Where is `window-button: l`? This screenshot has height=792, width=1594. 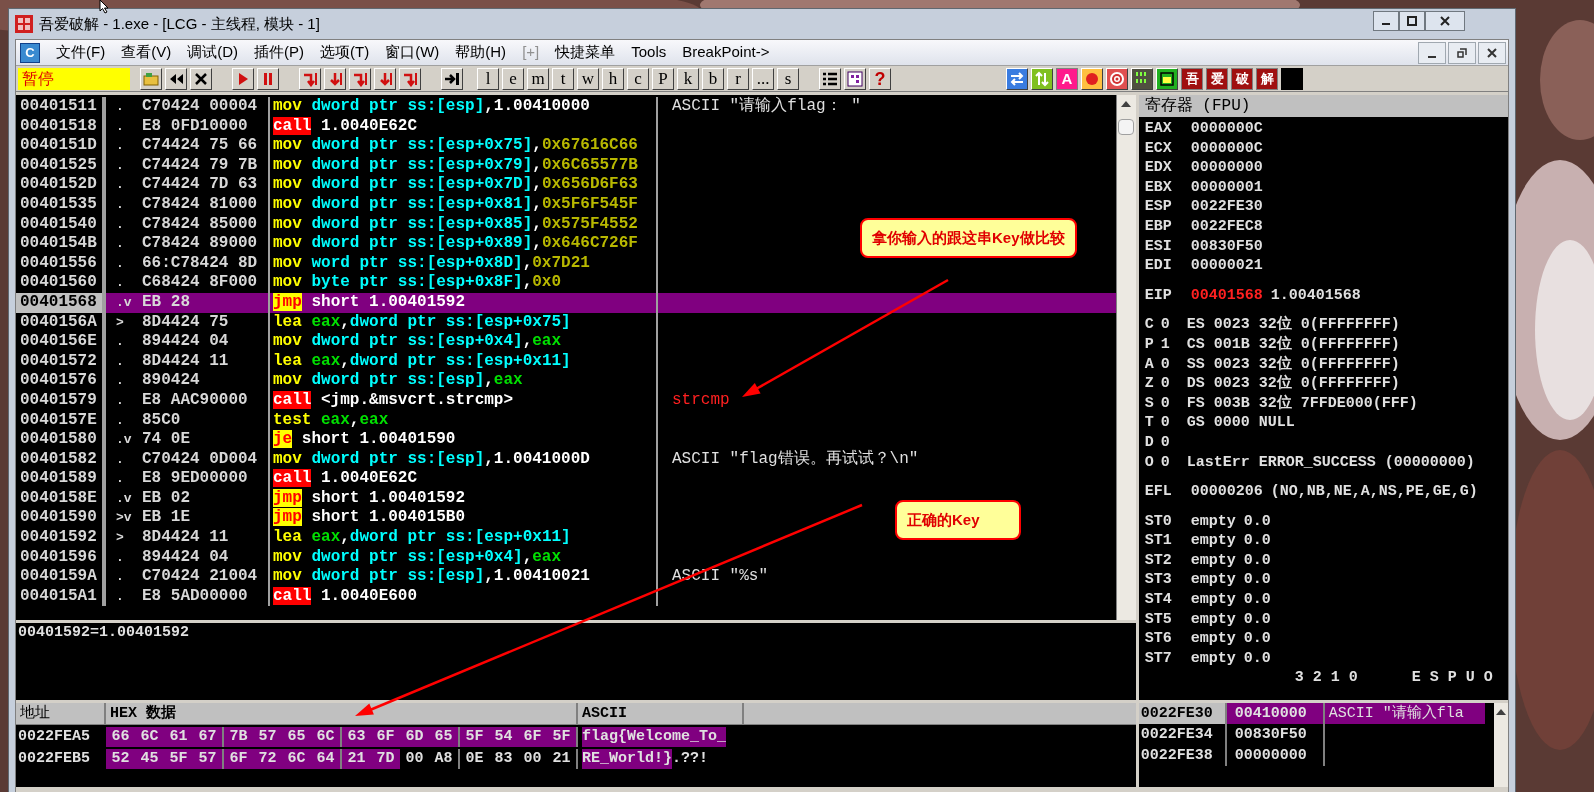 window-button: l is located at coordinates (488, 78).